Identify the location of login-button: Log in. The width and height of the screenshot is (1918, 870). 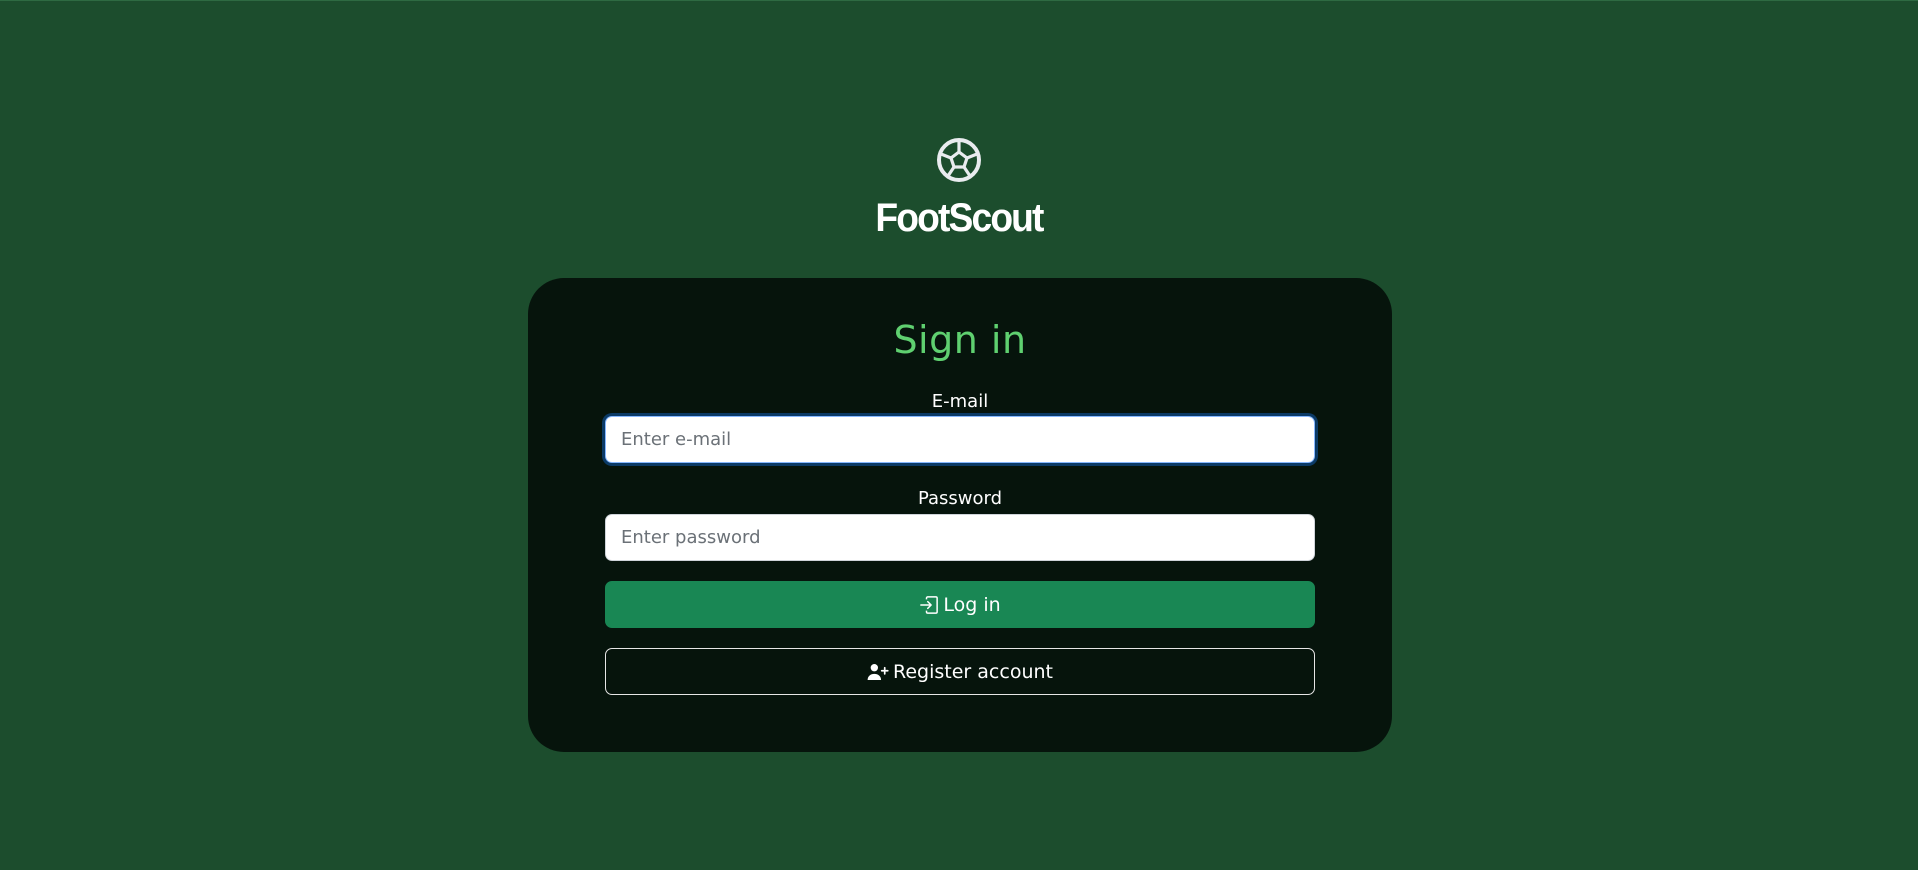
(960, 604).